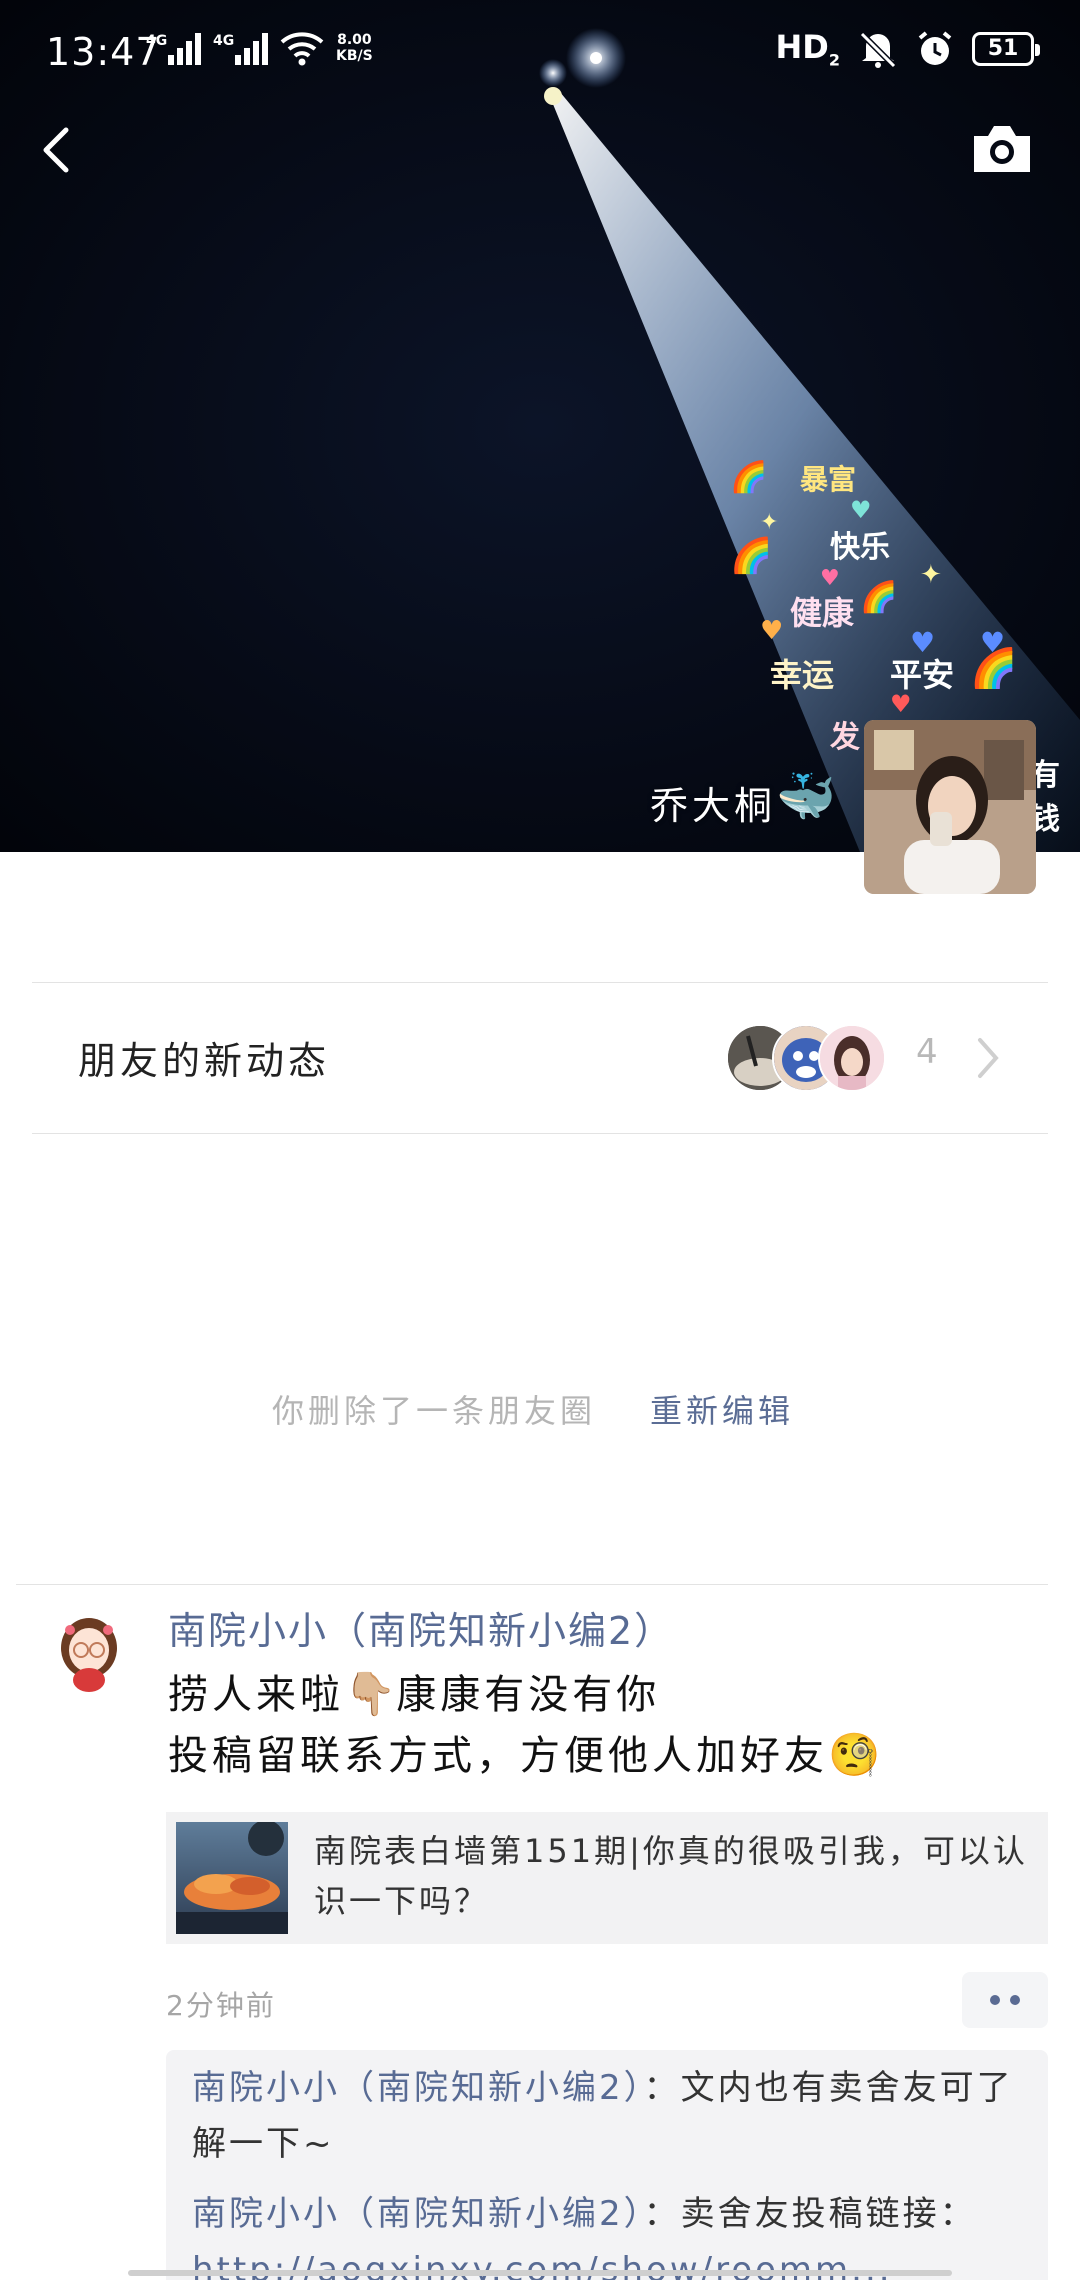 The image size is (1080, 2280). Describe the element at coordinates (671, 1876) in the screenshot. I see `link-title: 南院表白墙第151期|你真的很吸引我，可以认识一下吗？` at that location.